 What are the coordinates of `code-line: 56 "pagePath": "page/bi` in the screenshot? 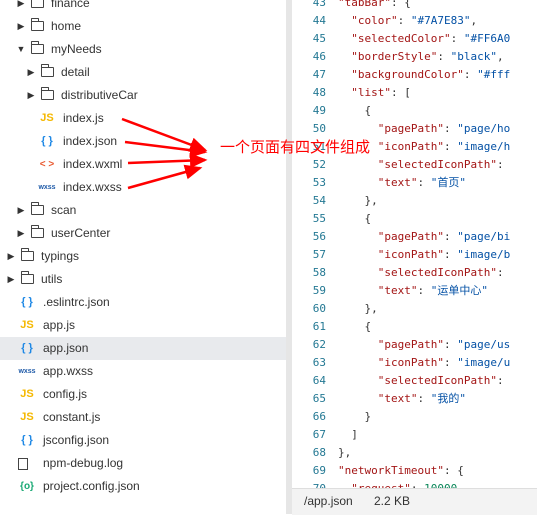 It's located at (414, 237).